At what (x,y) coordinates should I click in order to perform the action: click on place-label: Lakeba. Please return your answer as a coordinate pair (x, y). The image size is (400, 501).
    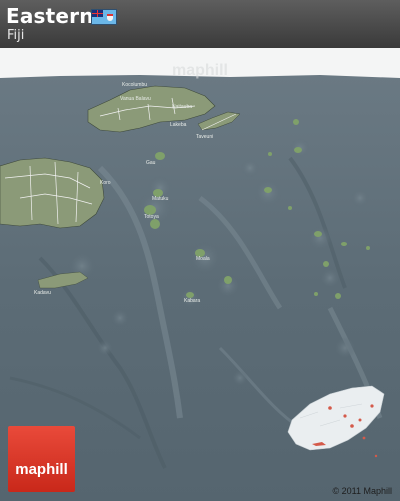
    Looking at the image, I should click on (178, 125).